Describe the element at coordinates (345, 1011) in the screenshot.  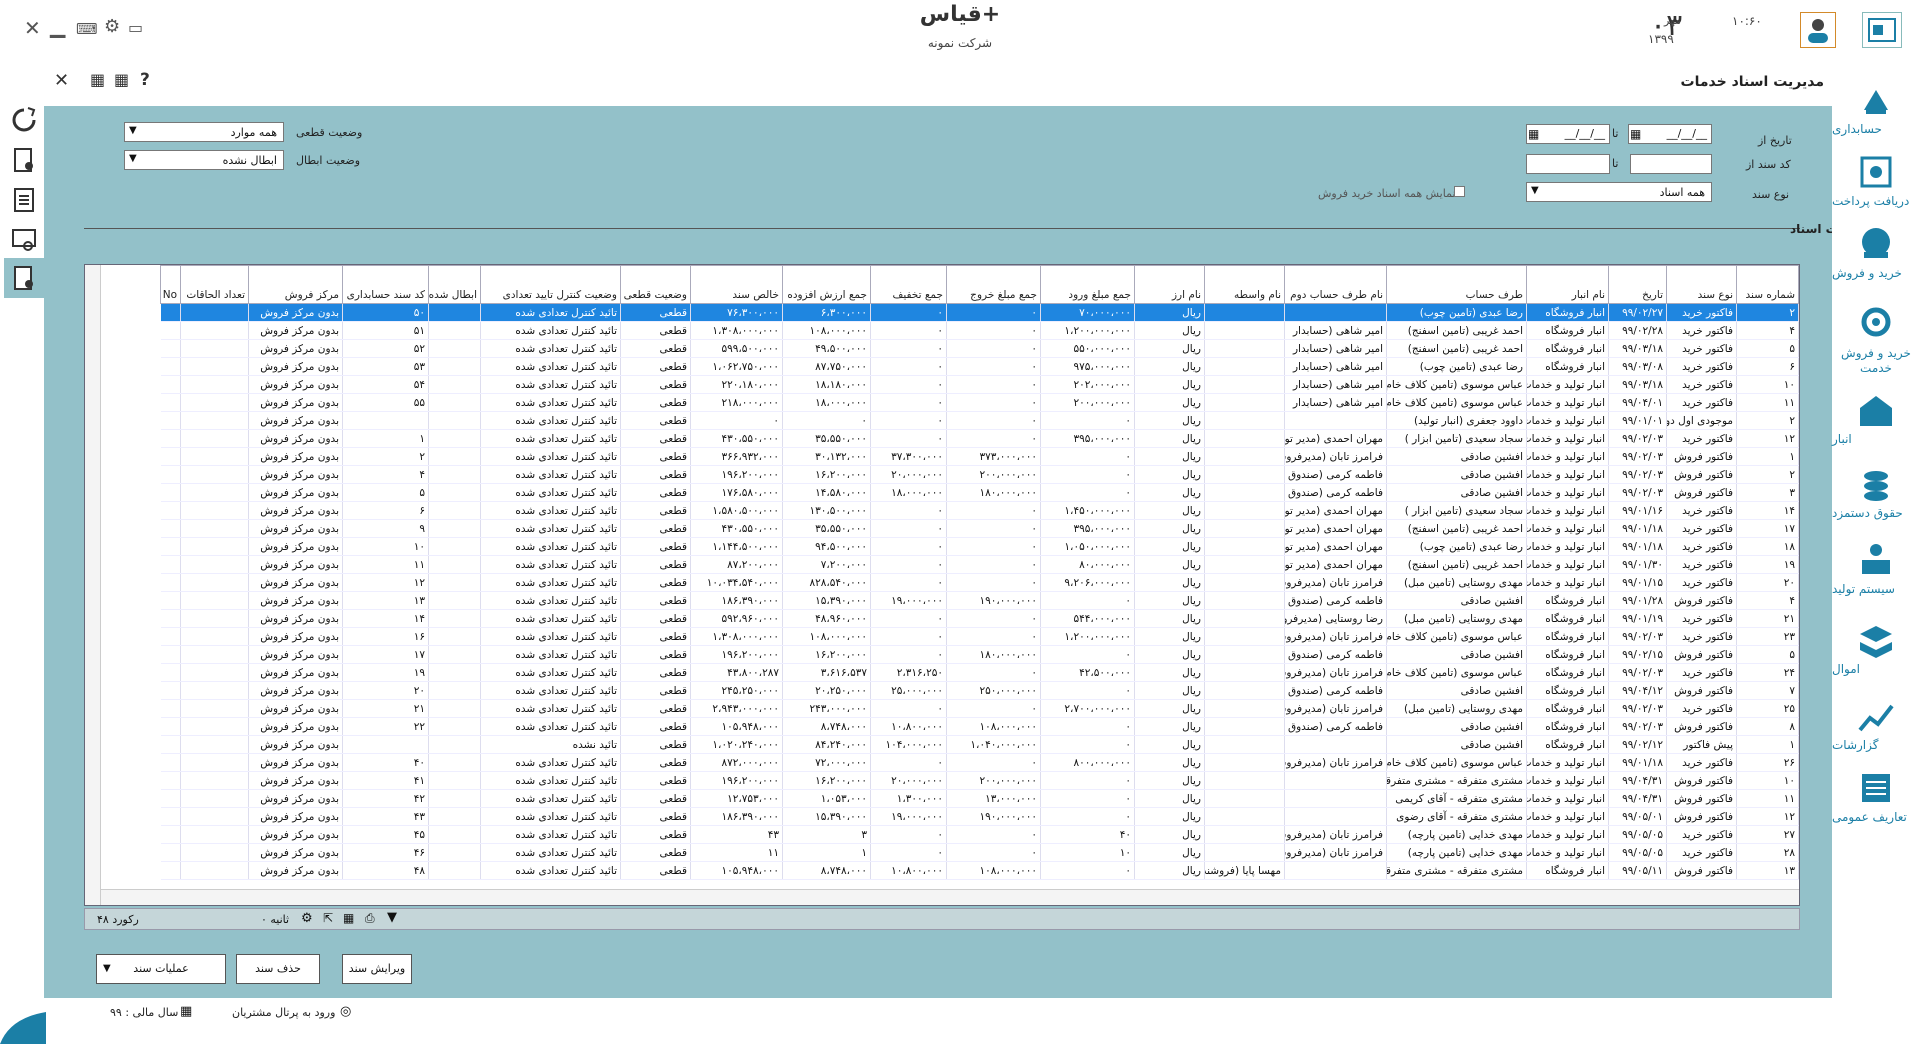
I see `globe-icon: ◎` at that location.